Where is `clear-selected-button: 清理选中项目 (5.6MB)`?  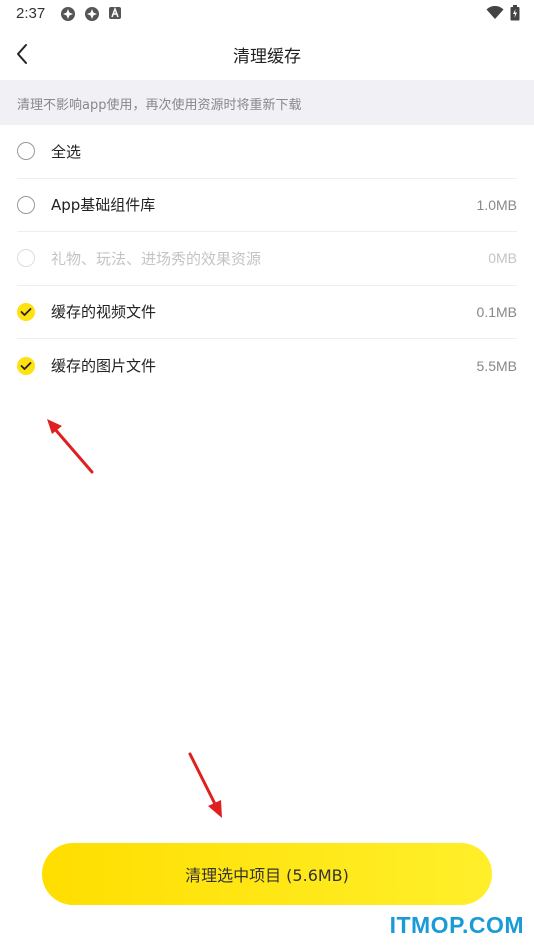
clear-selected-button: 清理选中项目 (5.6MB) is located at coordinates (267, 874).